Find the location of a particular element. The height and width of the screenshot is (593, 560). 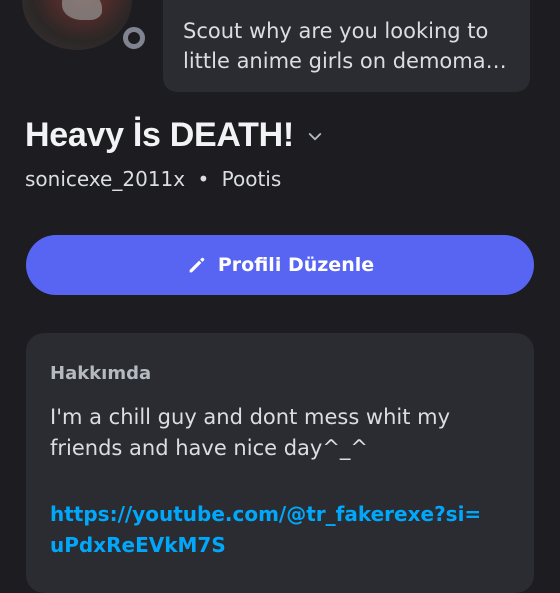

status-indicator is located at coordinates (134, 38).